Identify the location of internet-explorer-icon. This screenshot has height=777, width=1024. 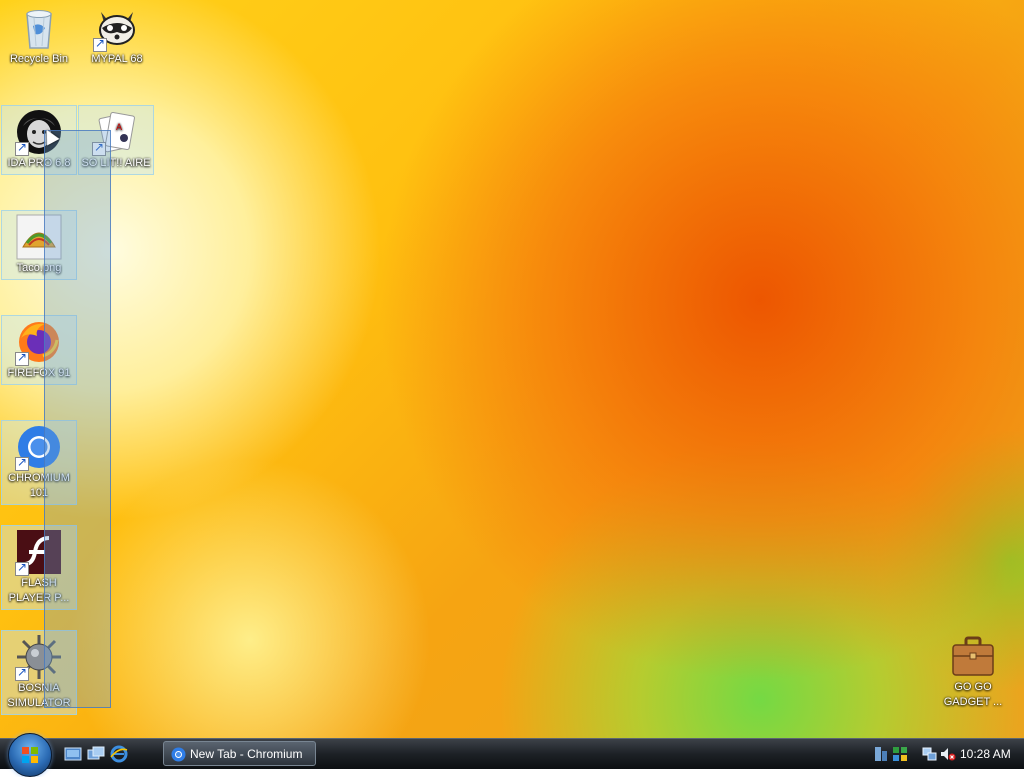
(119, 754).